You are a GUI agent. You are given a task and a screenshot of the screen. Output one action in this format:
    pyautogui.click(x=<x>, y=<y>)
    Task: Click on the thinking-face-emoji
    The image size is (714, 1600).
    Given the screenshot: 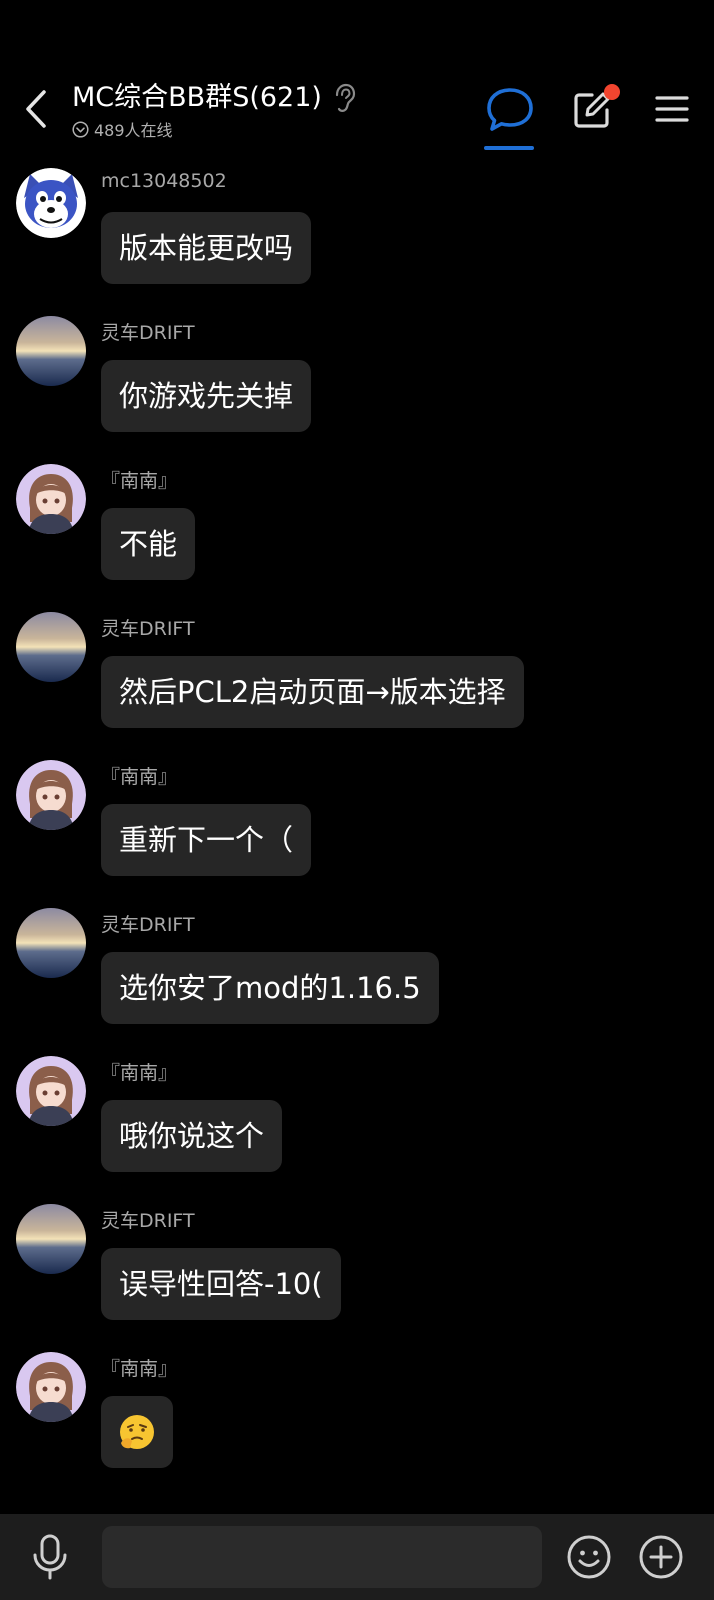 What is the action you would take?
    pyautogui.click(x=137, y=1432)
    